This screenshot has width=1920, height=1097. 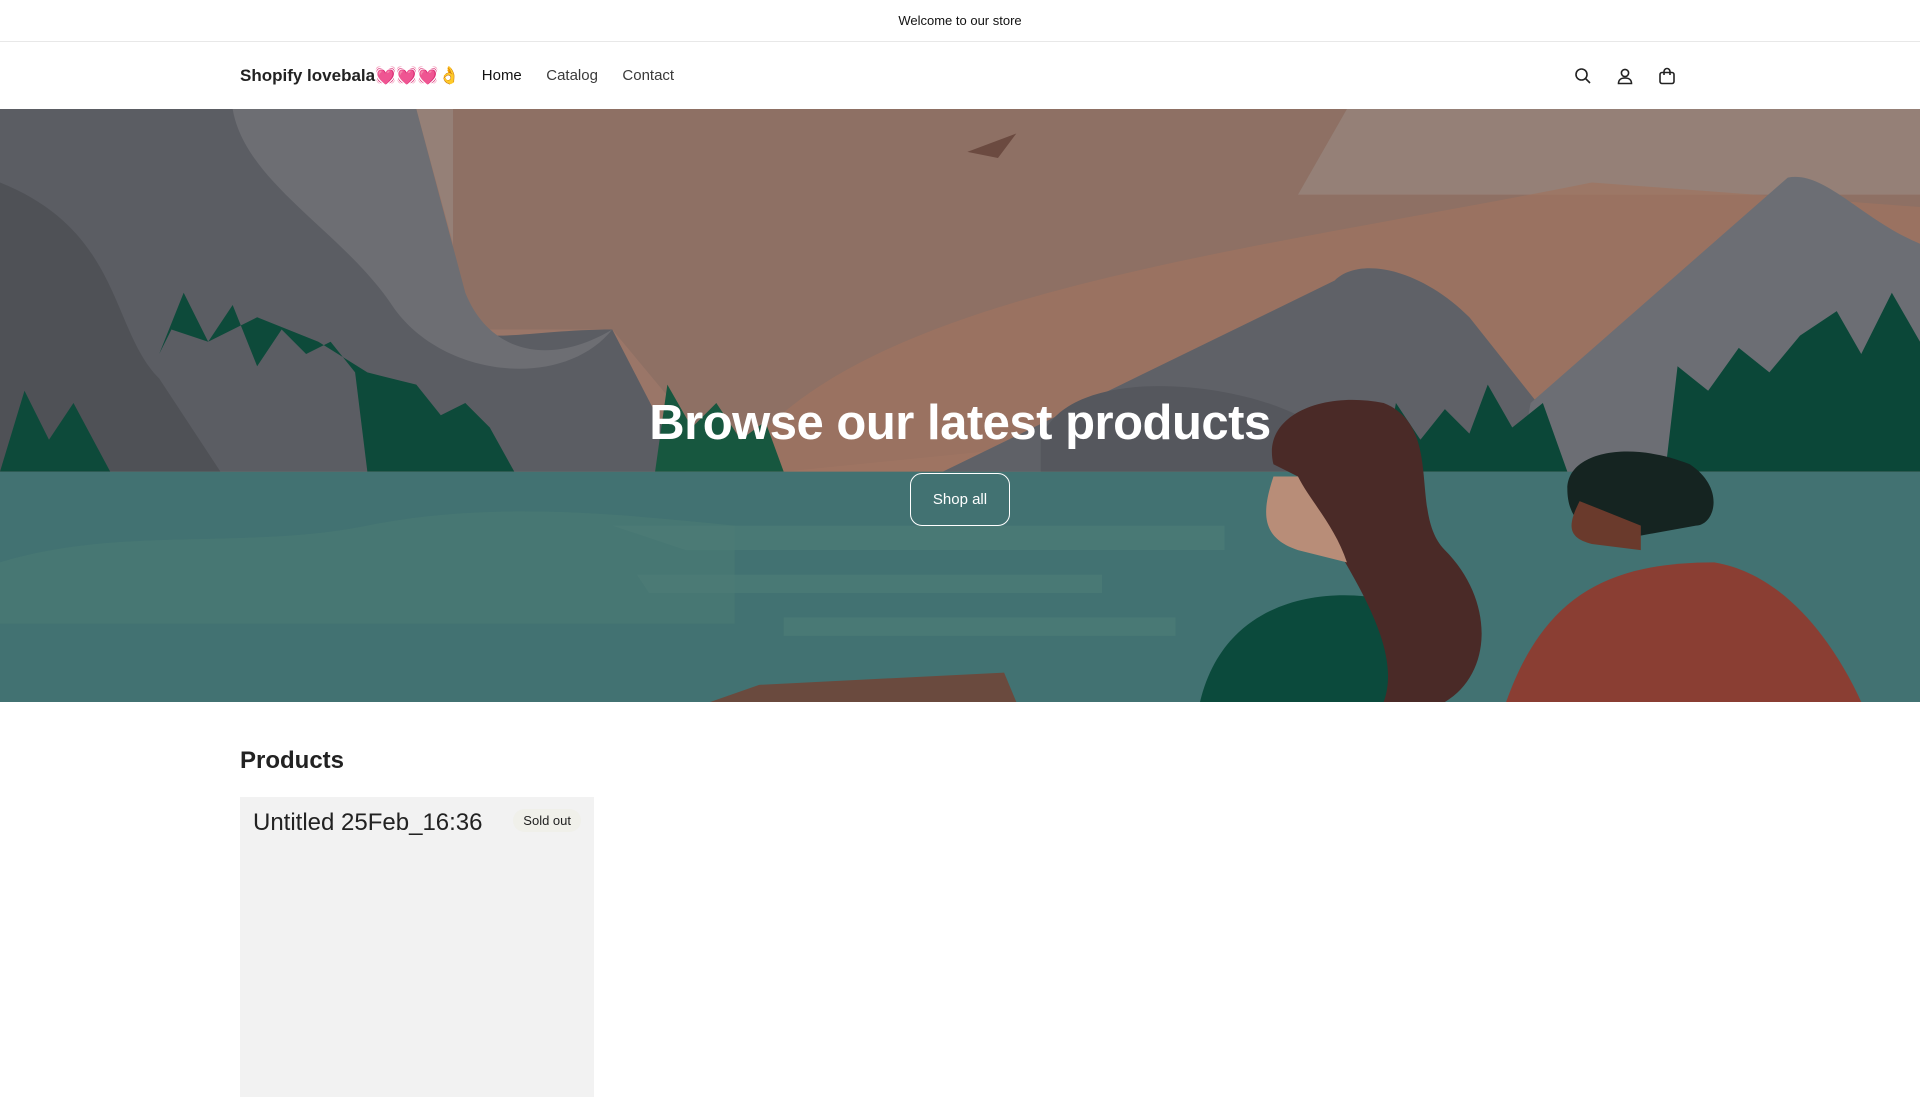 What do you see at coordinates (350, 76) in the screenshot?
I see `store-logo: Shopify lovebala💓💓💓👌` at bounding box center [350, 76].